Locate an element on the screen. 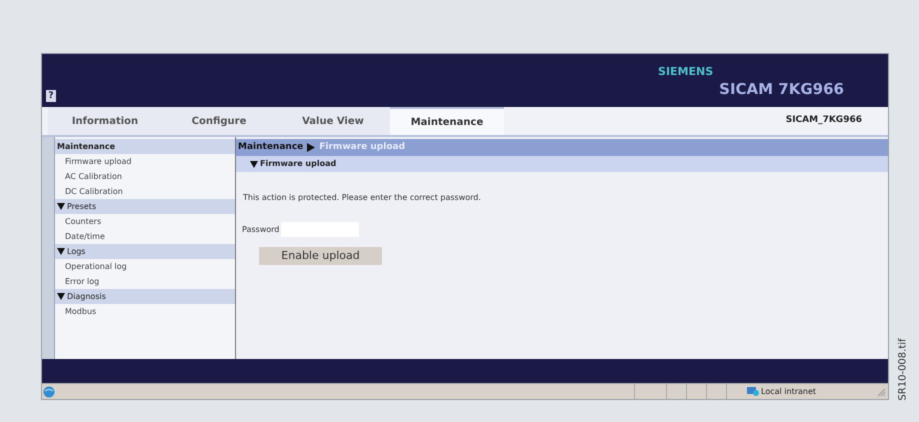 The height and width of the screenshot is (422, 919). resize-grip-icon is located at coordinates (881, 391).